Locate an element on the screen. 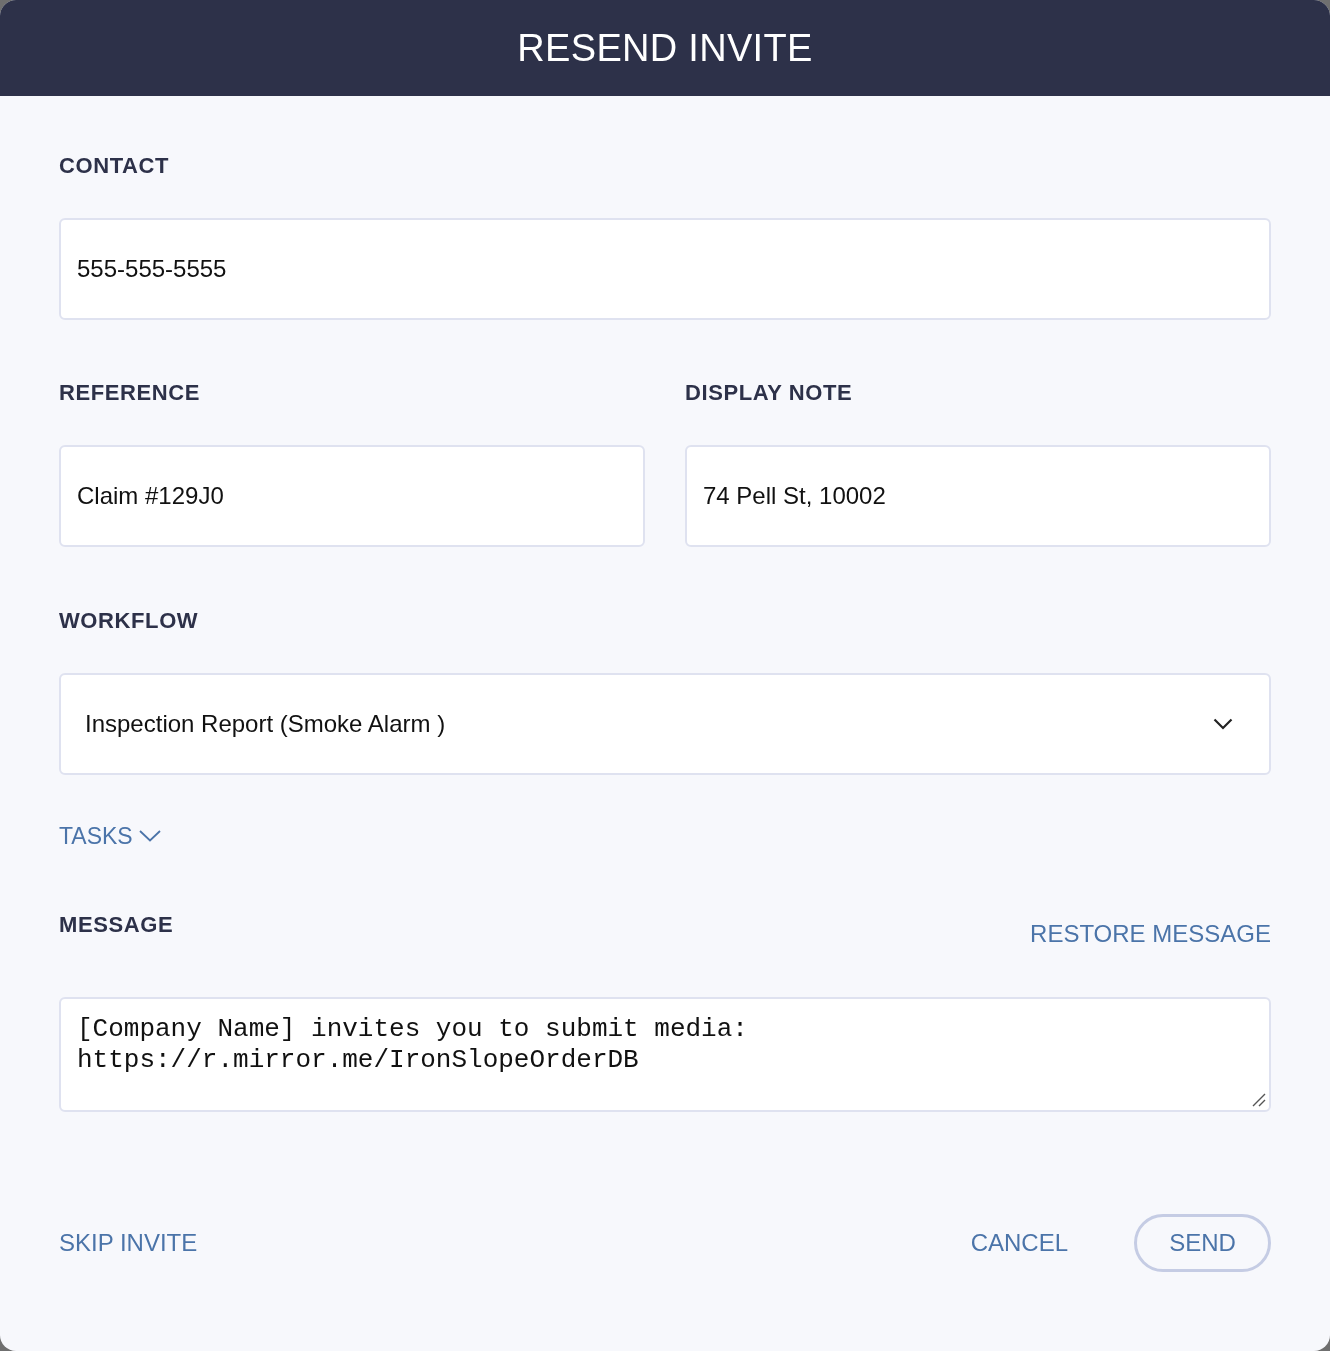 The width and height of the screenshot is (1330, 1351). contact-field: 555-555-5555 is located at coordinates (665, 269).